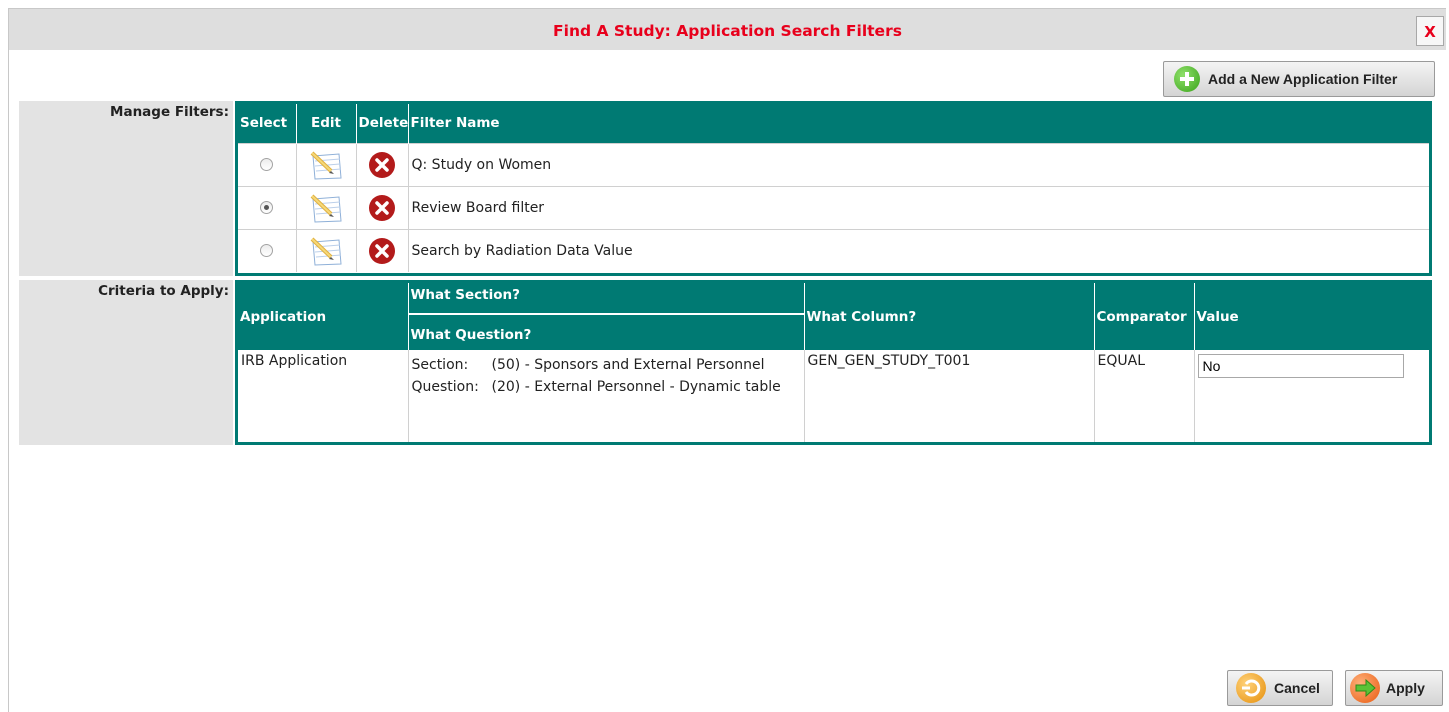  I want to click on table-row: Q: Study on Women, so click(833, 164).